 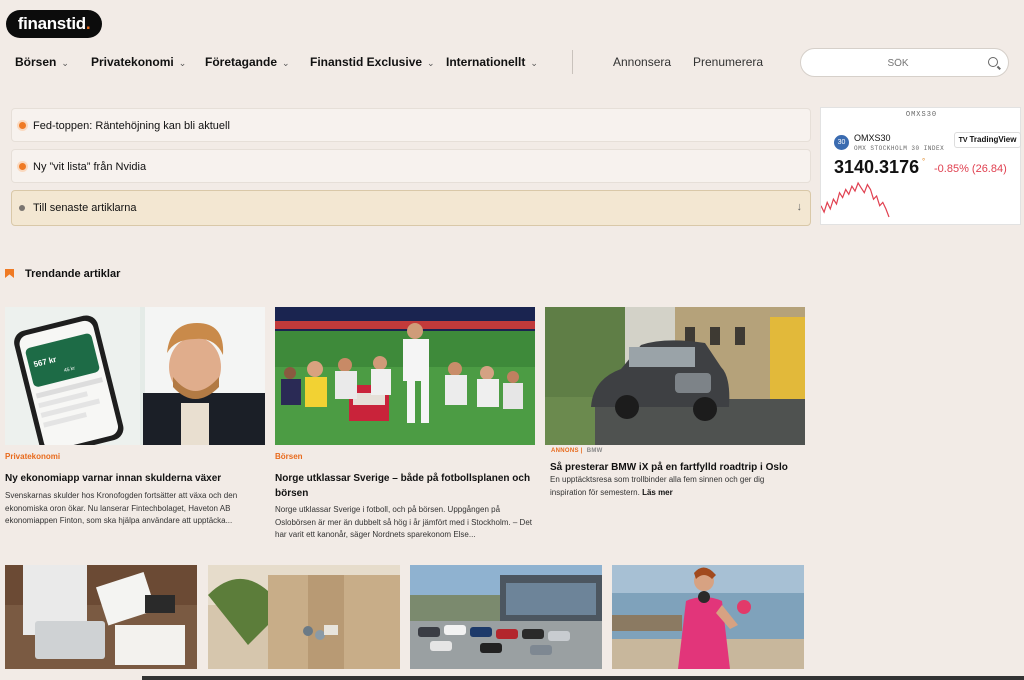 I want to click on headline-item: Fed-toppen: Räntehöjning kan bli aktuell, so click(x=411, y=125).